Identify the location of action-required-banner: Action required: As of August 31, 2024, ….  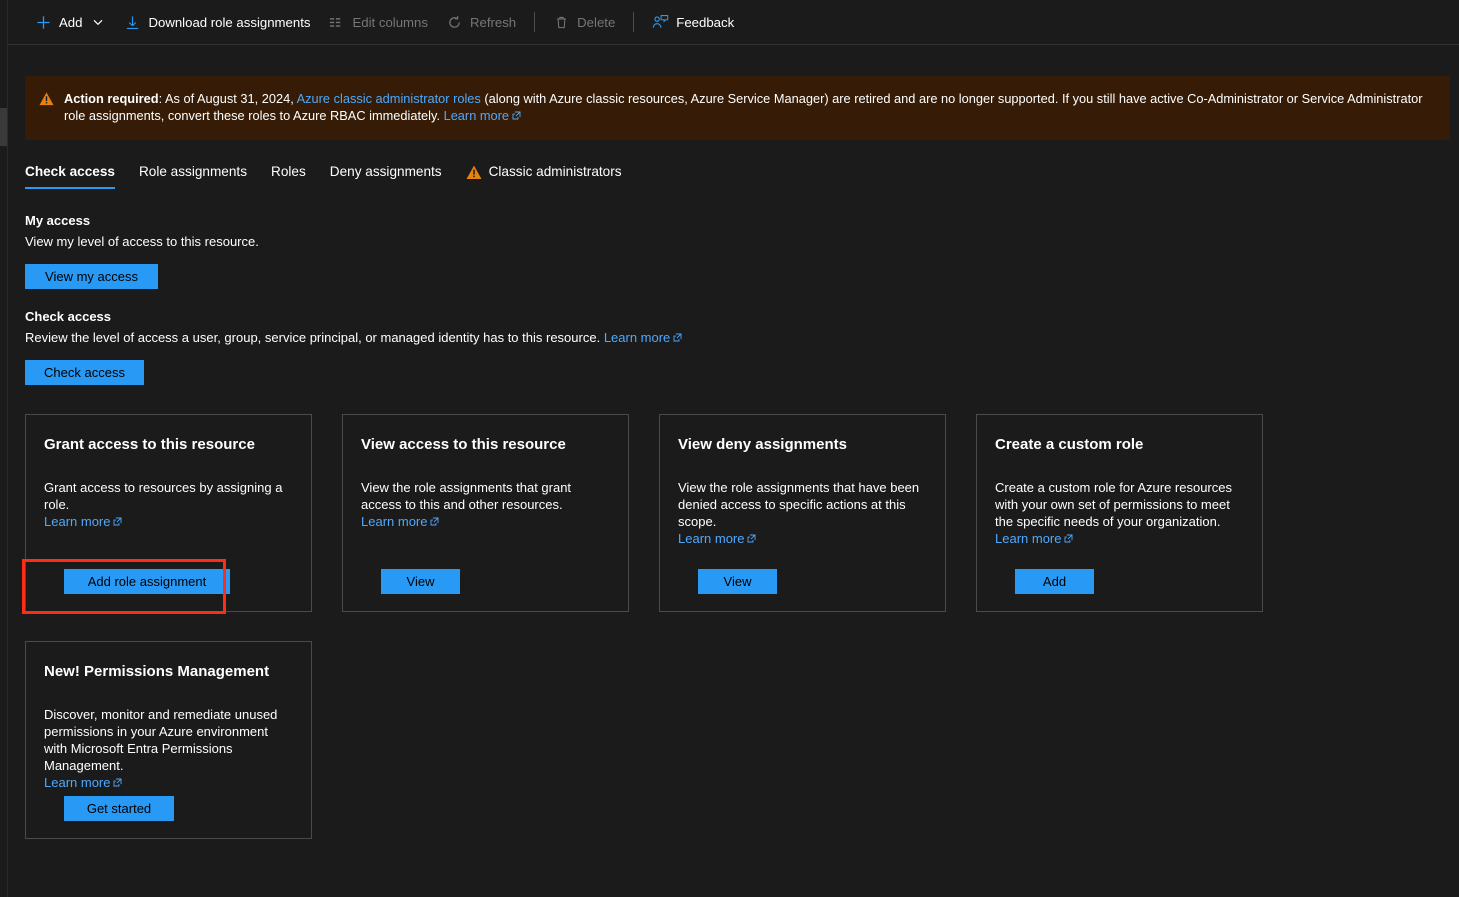
(737, 108).